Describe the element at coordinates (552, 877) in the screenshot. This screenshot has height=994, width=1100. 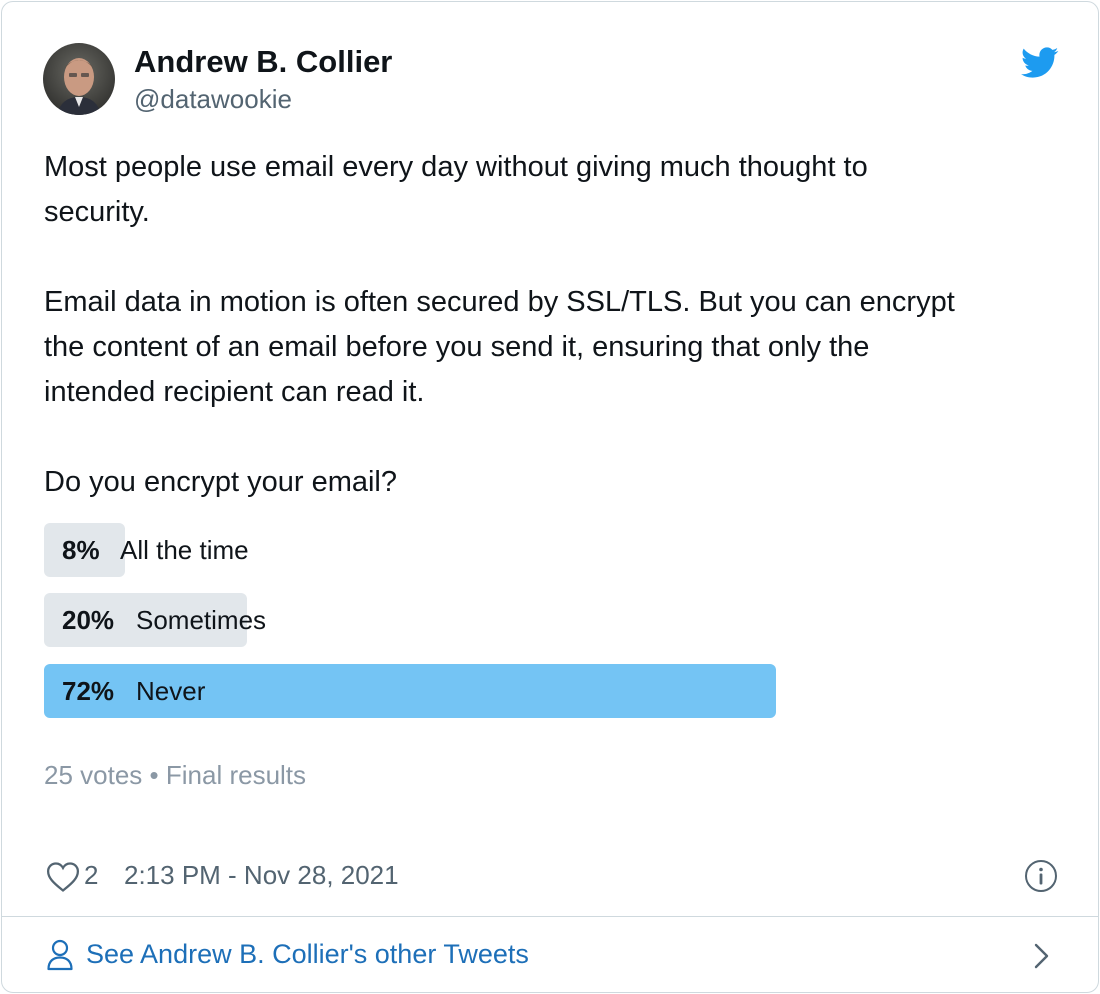
I see `tweet-footer: 2 2:13 PM - Nov 28, 2021` at that location.